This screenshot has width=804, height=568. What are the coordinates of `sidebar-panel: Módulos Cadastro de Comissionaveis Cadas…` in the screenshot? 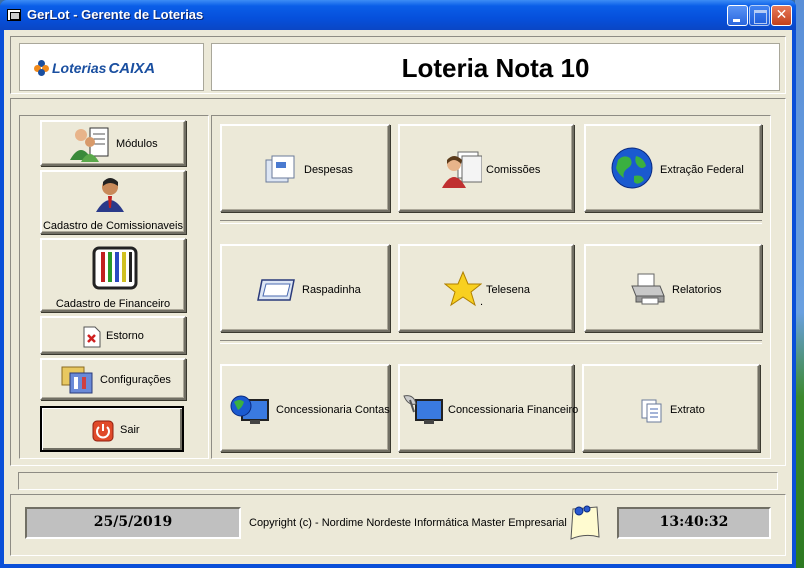 It's located at (114, 287).